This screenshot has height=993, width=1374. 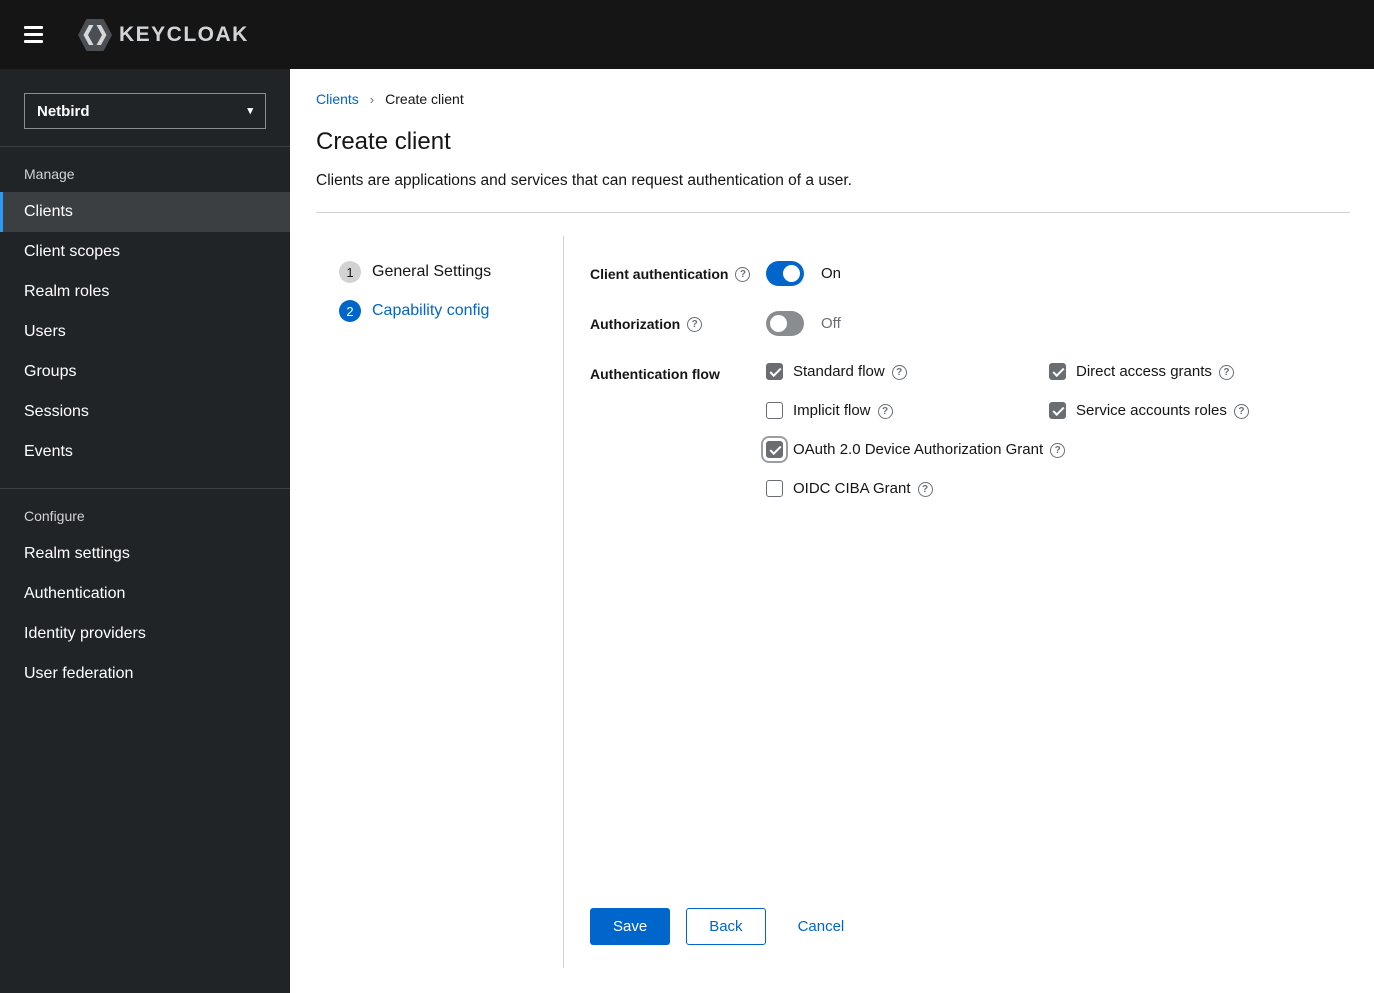 What do you see at coordinates (50, 371) in the screenshot?
I see `sidebar-item-label: Groups` at bounding box center [50, 371].